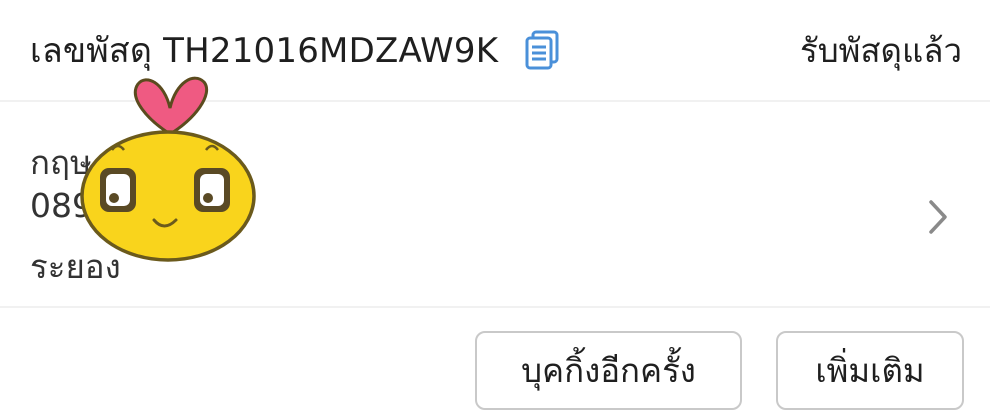  I want to click on divider, so click(495, 307).